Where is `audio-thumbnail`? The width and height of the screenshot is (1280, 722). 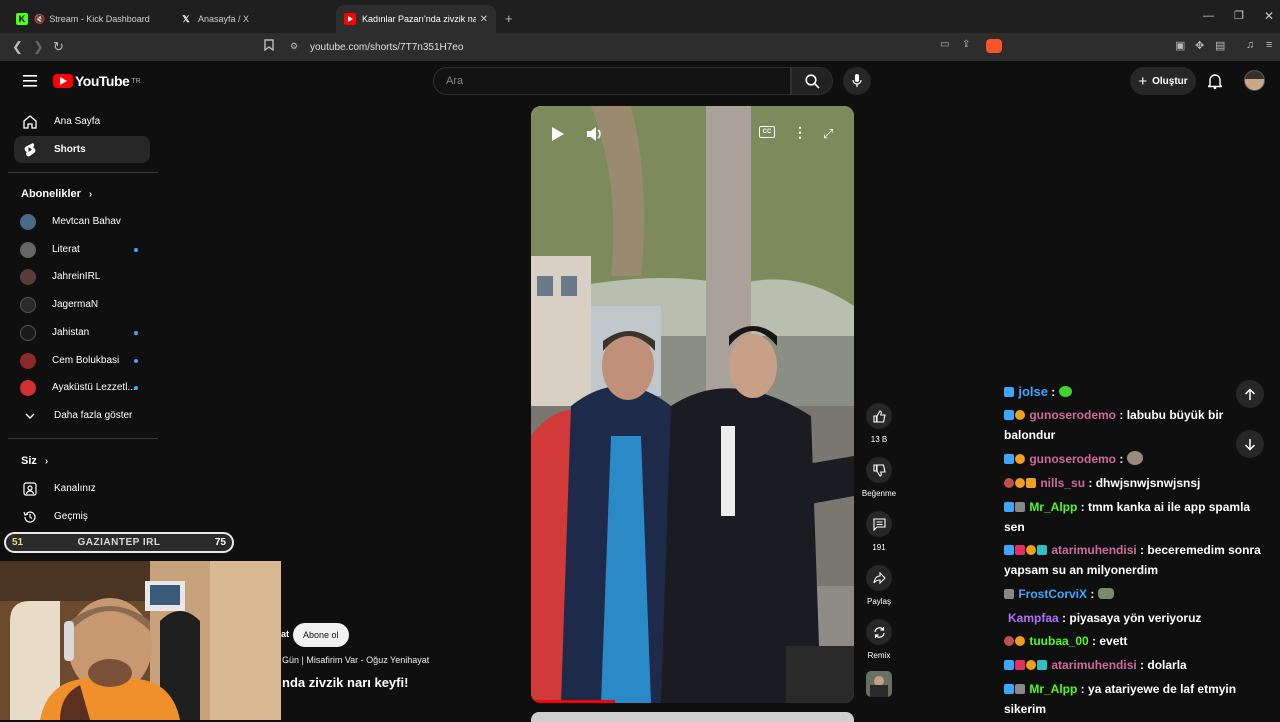 audio-thumbnail is located at coordinates (879, 684).